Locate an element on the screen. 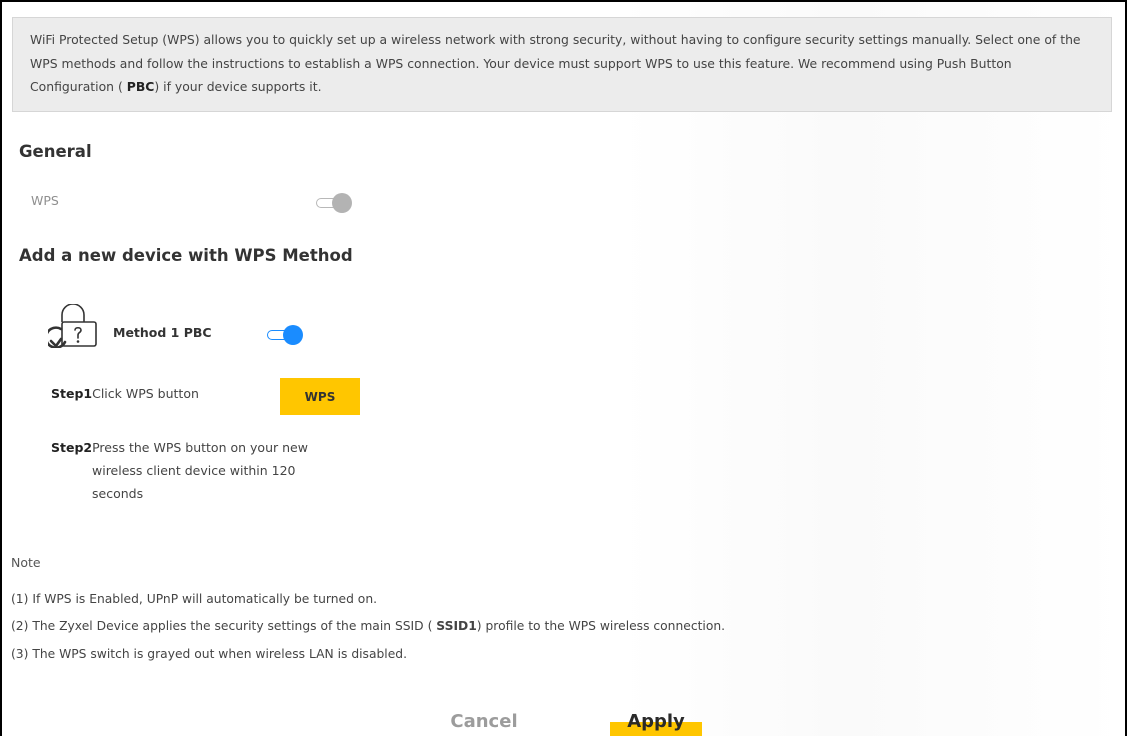 Image resolution: width=1129 pixels, height=736 pixels. wps-label: WPS is located at coordinates (45, 200).